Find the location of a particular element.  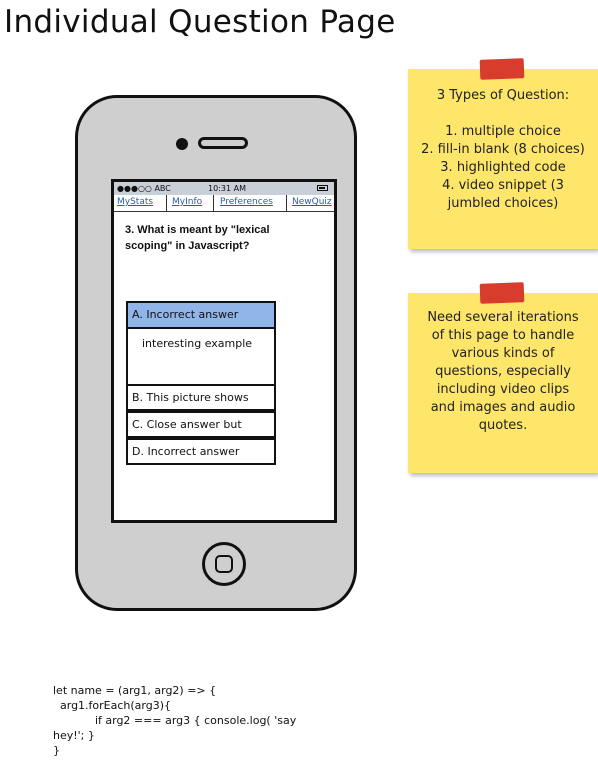

camera-dot is located at coordinates (182, 144).